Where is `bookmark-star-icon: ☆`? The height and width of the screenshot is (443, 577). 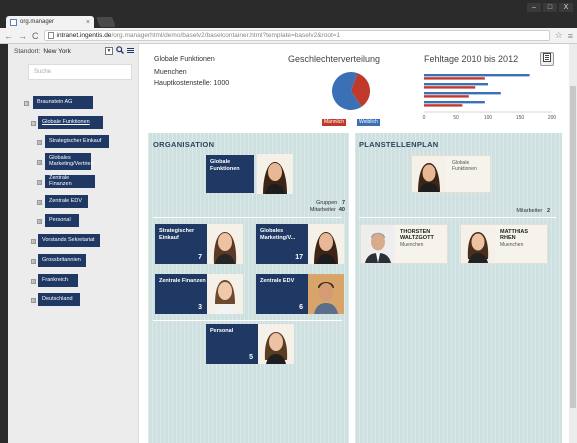 bookmark-star-icon: ☆ is located at coordinates (559, 35).